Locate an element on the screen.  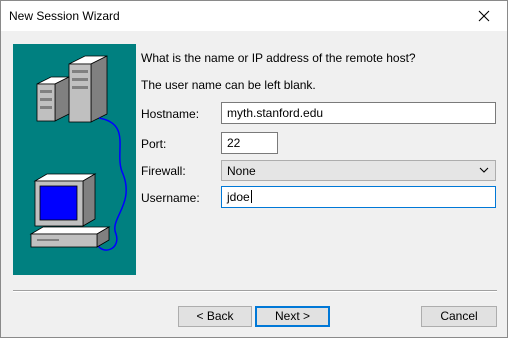
chevron-down-icon is located at coordinates (484, 170).